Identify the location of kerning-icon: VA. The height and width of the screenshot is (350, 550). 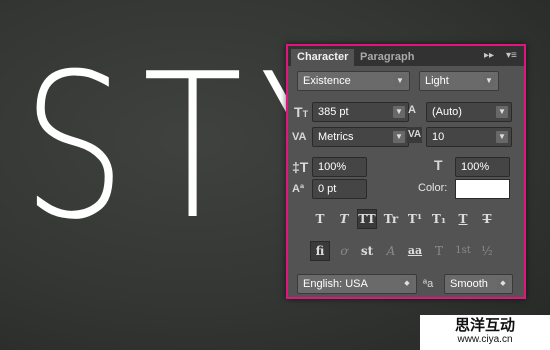
(299, 137).